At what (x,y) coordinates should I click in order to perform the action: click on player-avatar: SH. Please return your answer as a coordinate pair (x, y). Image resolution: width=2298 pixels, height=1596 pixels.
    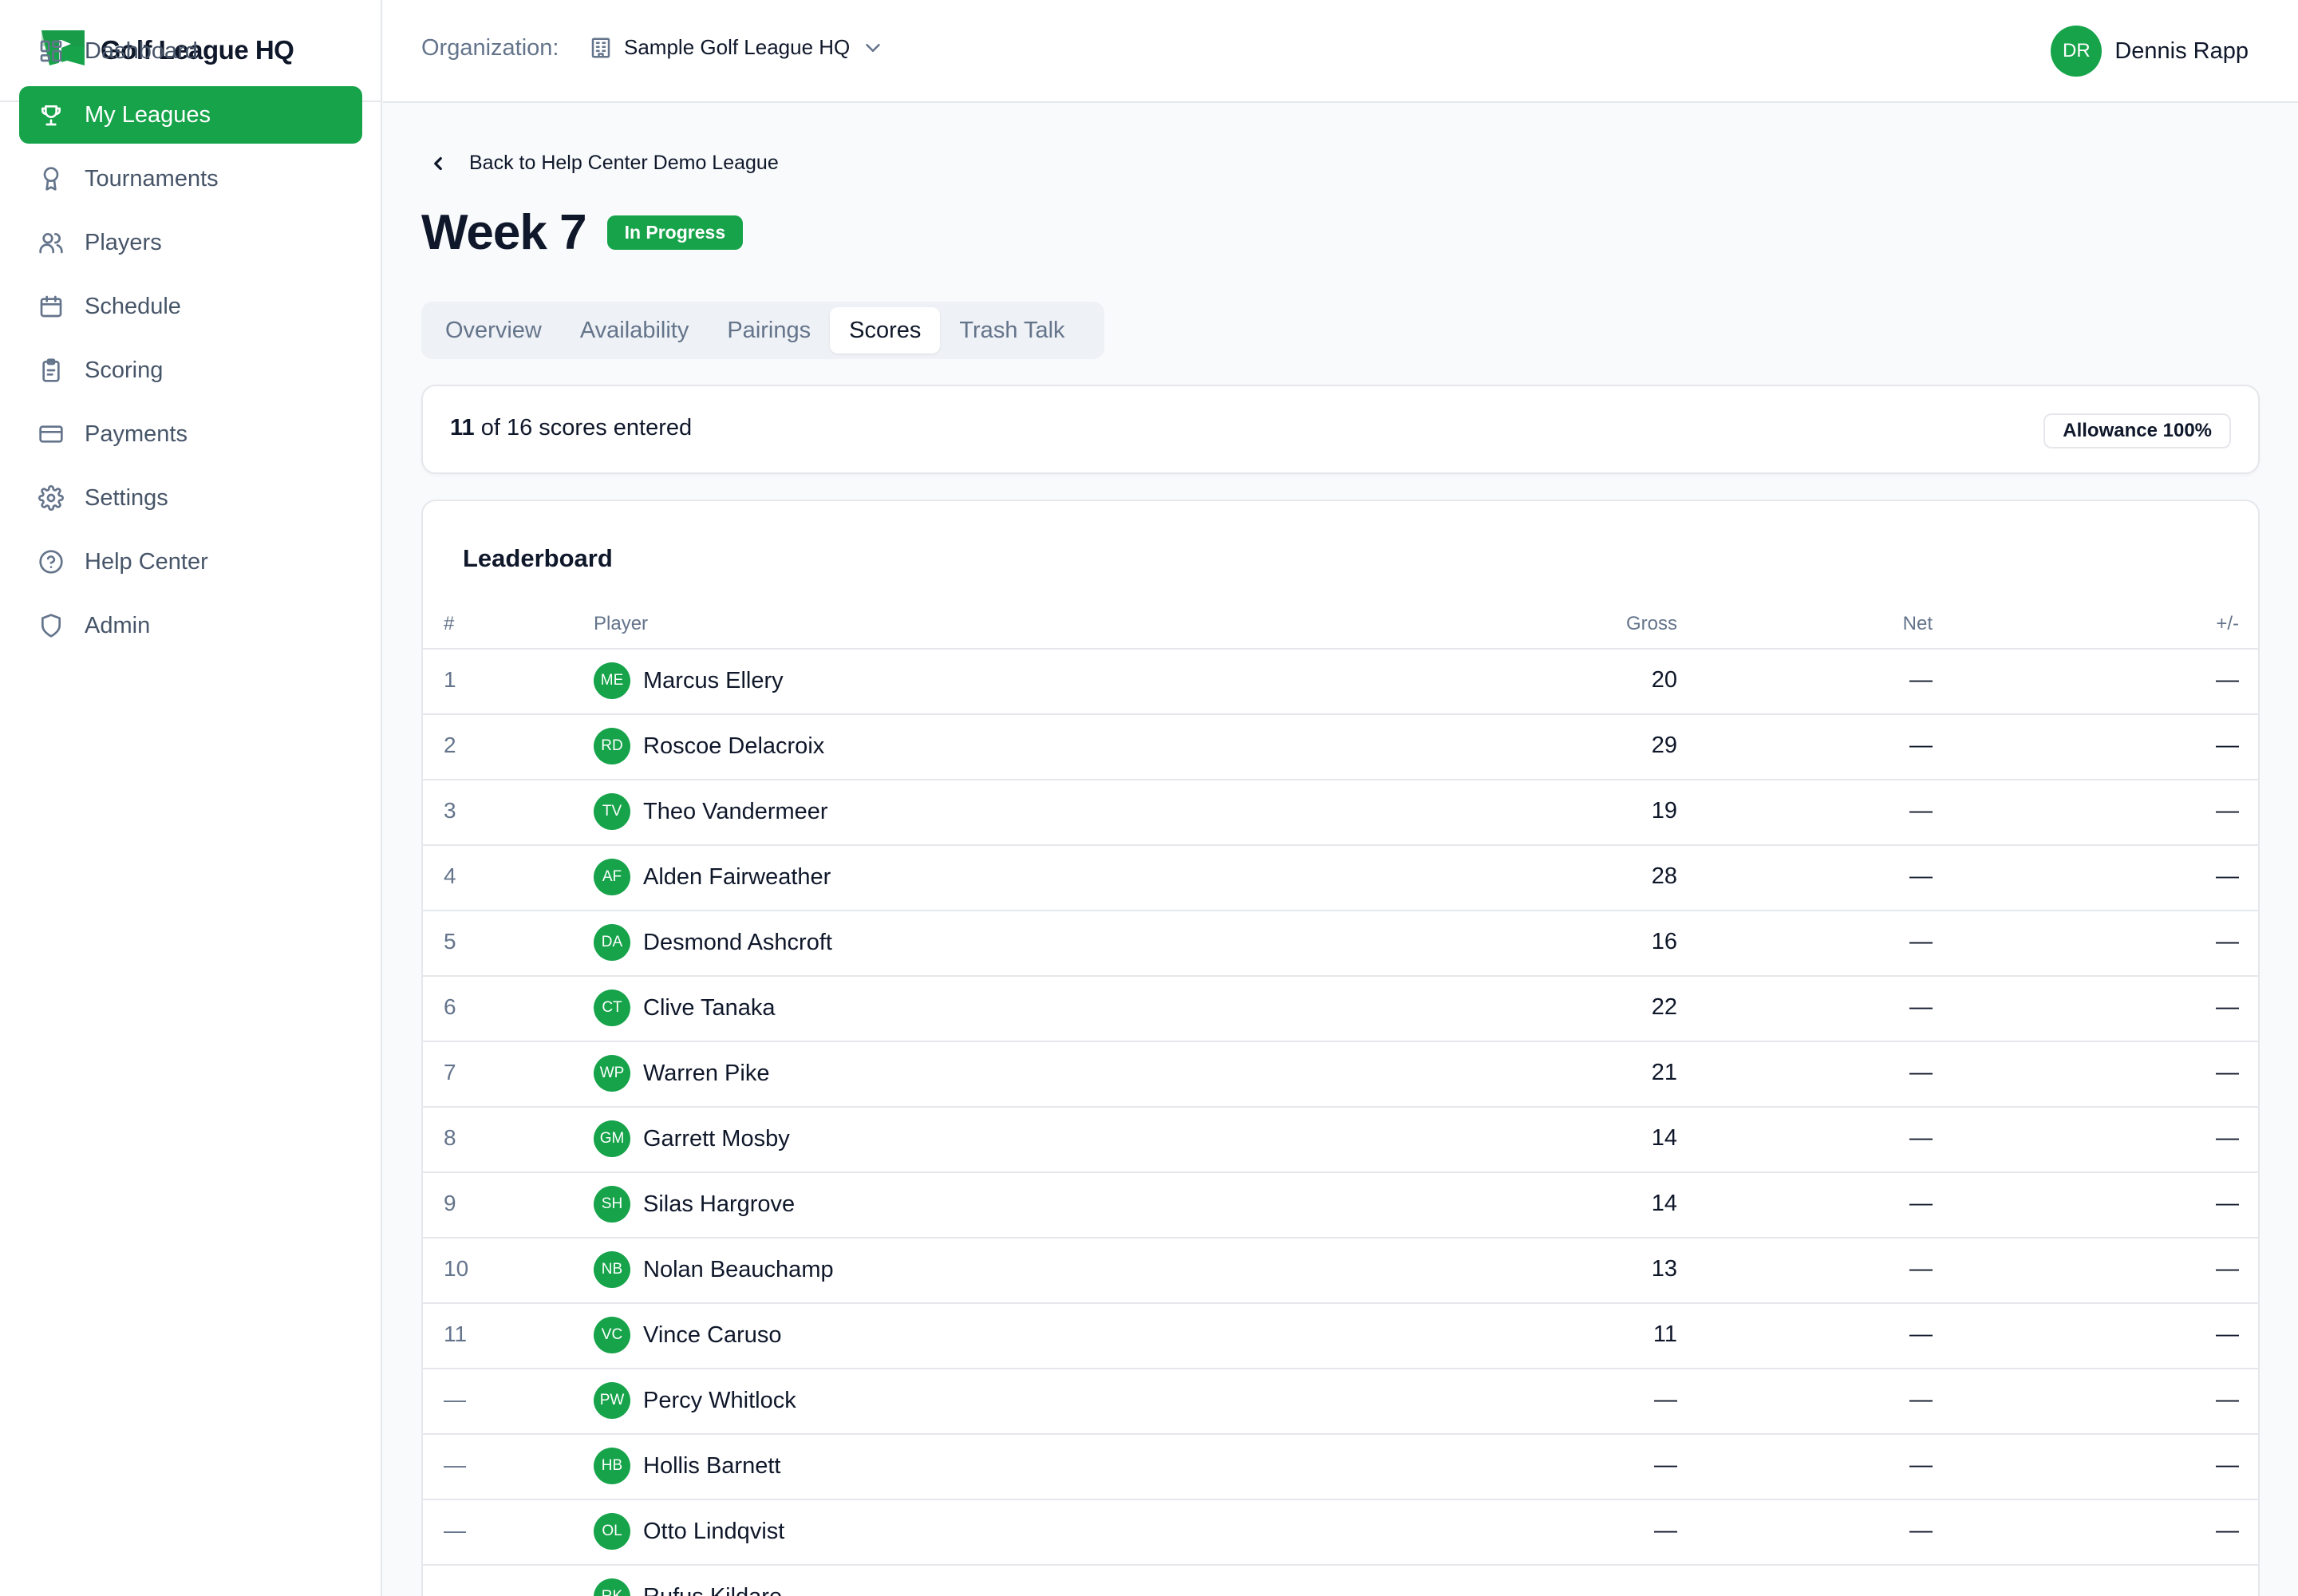
    Looking at the image, I should click on (612, 1204).